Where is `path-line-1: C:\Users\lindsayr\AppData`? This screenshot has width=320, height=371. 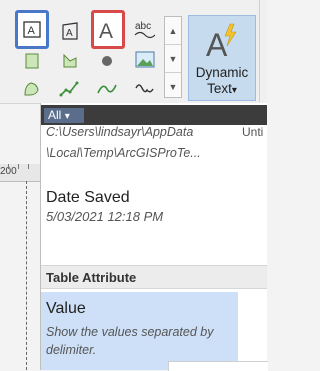 path-line-1: C:\Users\lindsayr\AppData is located at coordinates (120, 132).